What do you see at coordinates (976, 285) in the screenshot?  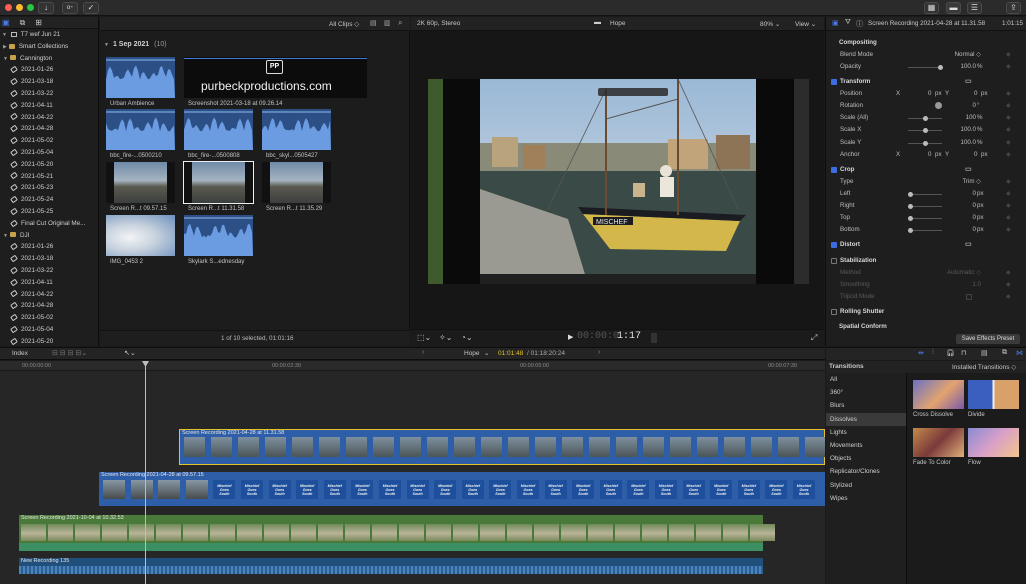 I see `parameter-value: 1.0` at bounding box center [976, 285].